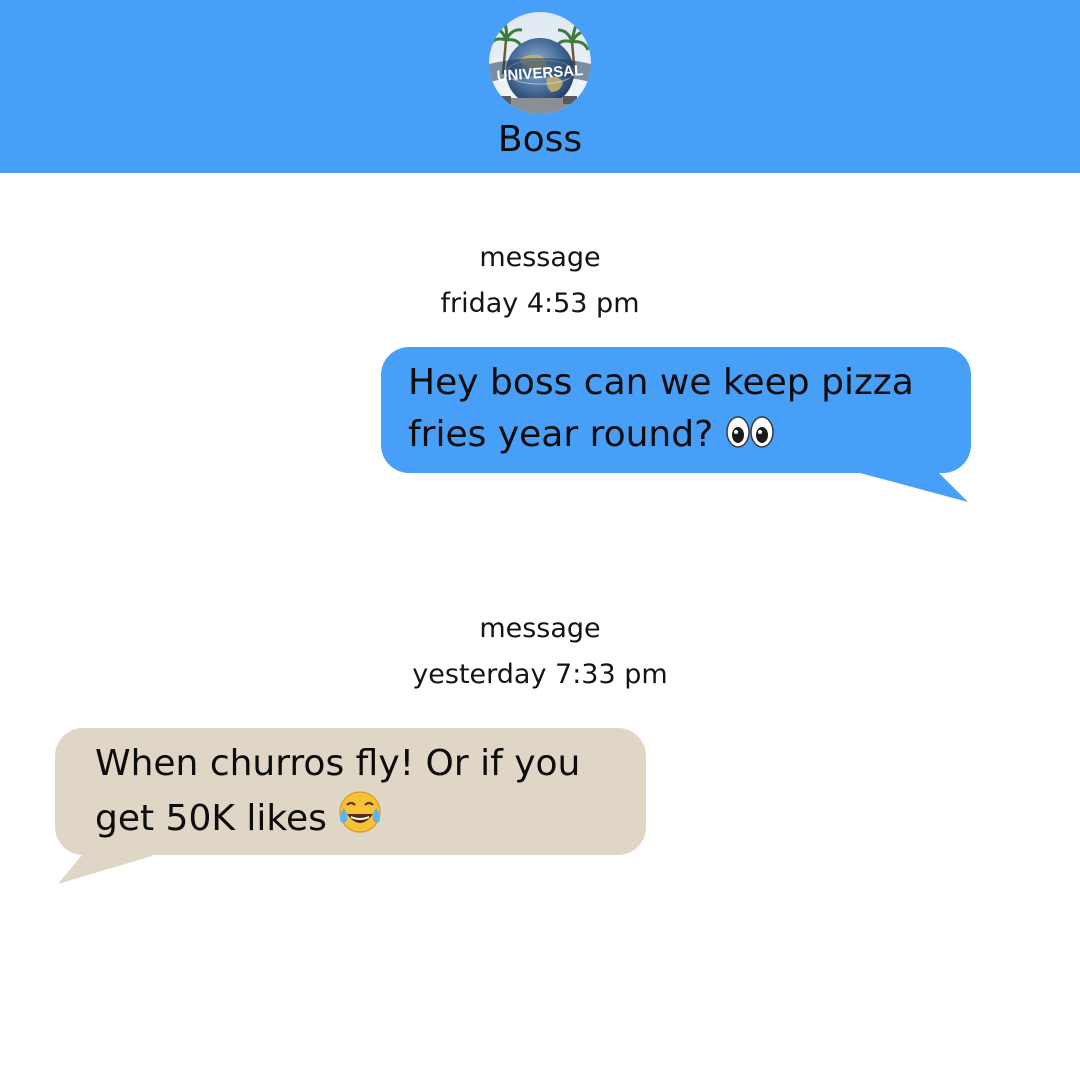  What do you see at coordinates (750, 432) in the screenshot?
I see `eyes-emoji-icon` at bounding box center [750, 432].